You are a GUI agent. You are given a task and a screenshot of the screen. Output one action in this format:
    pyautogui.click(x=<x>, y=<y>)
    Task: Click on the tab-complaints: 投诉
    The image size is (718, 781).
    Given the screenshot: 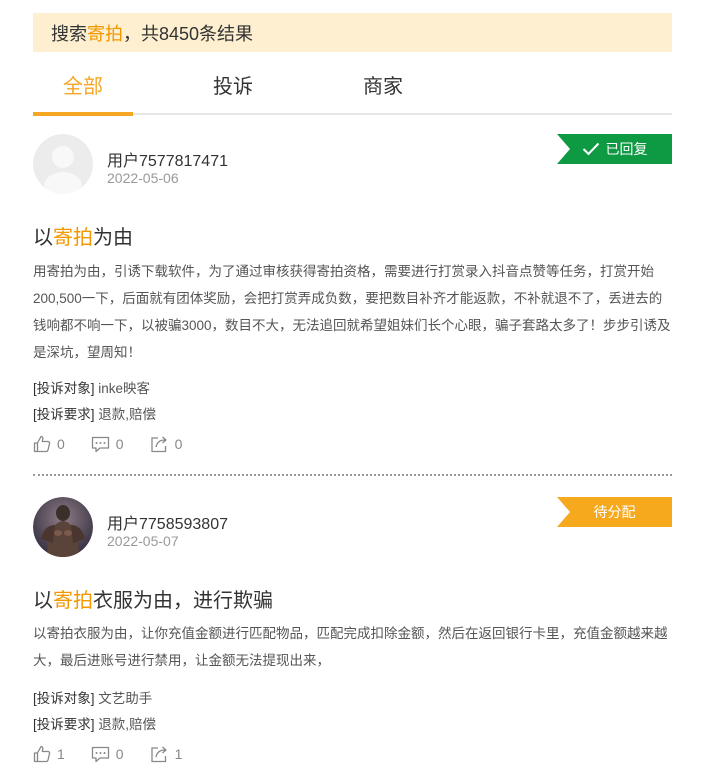 What is the action you would take?
    pyautogui.click(x=233, y=84)
    